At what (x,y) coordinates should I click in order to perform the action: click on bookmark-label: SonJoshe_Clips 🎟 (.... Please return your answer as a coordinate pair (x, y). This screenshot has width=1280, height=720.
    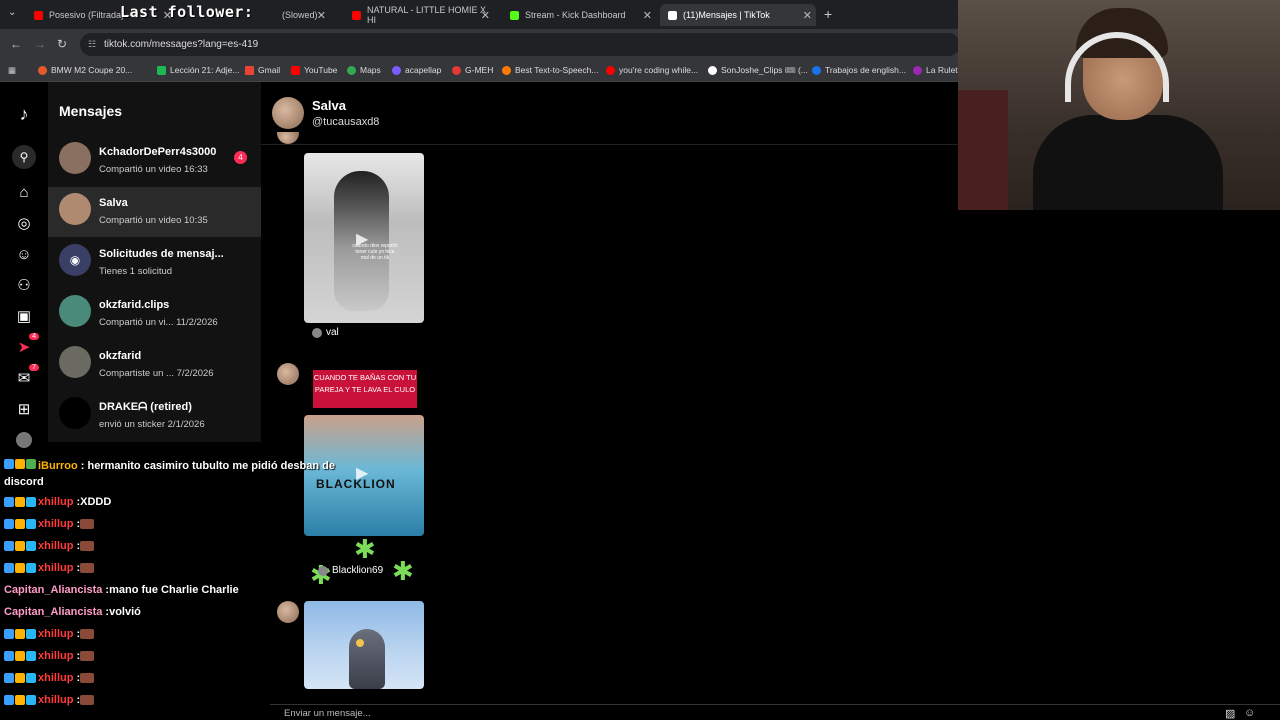
    Looking at the image, I should click on (764, 70).